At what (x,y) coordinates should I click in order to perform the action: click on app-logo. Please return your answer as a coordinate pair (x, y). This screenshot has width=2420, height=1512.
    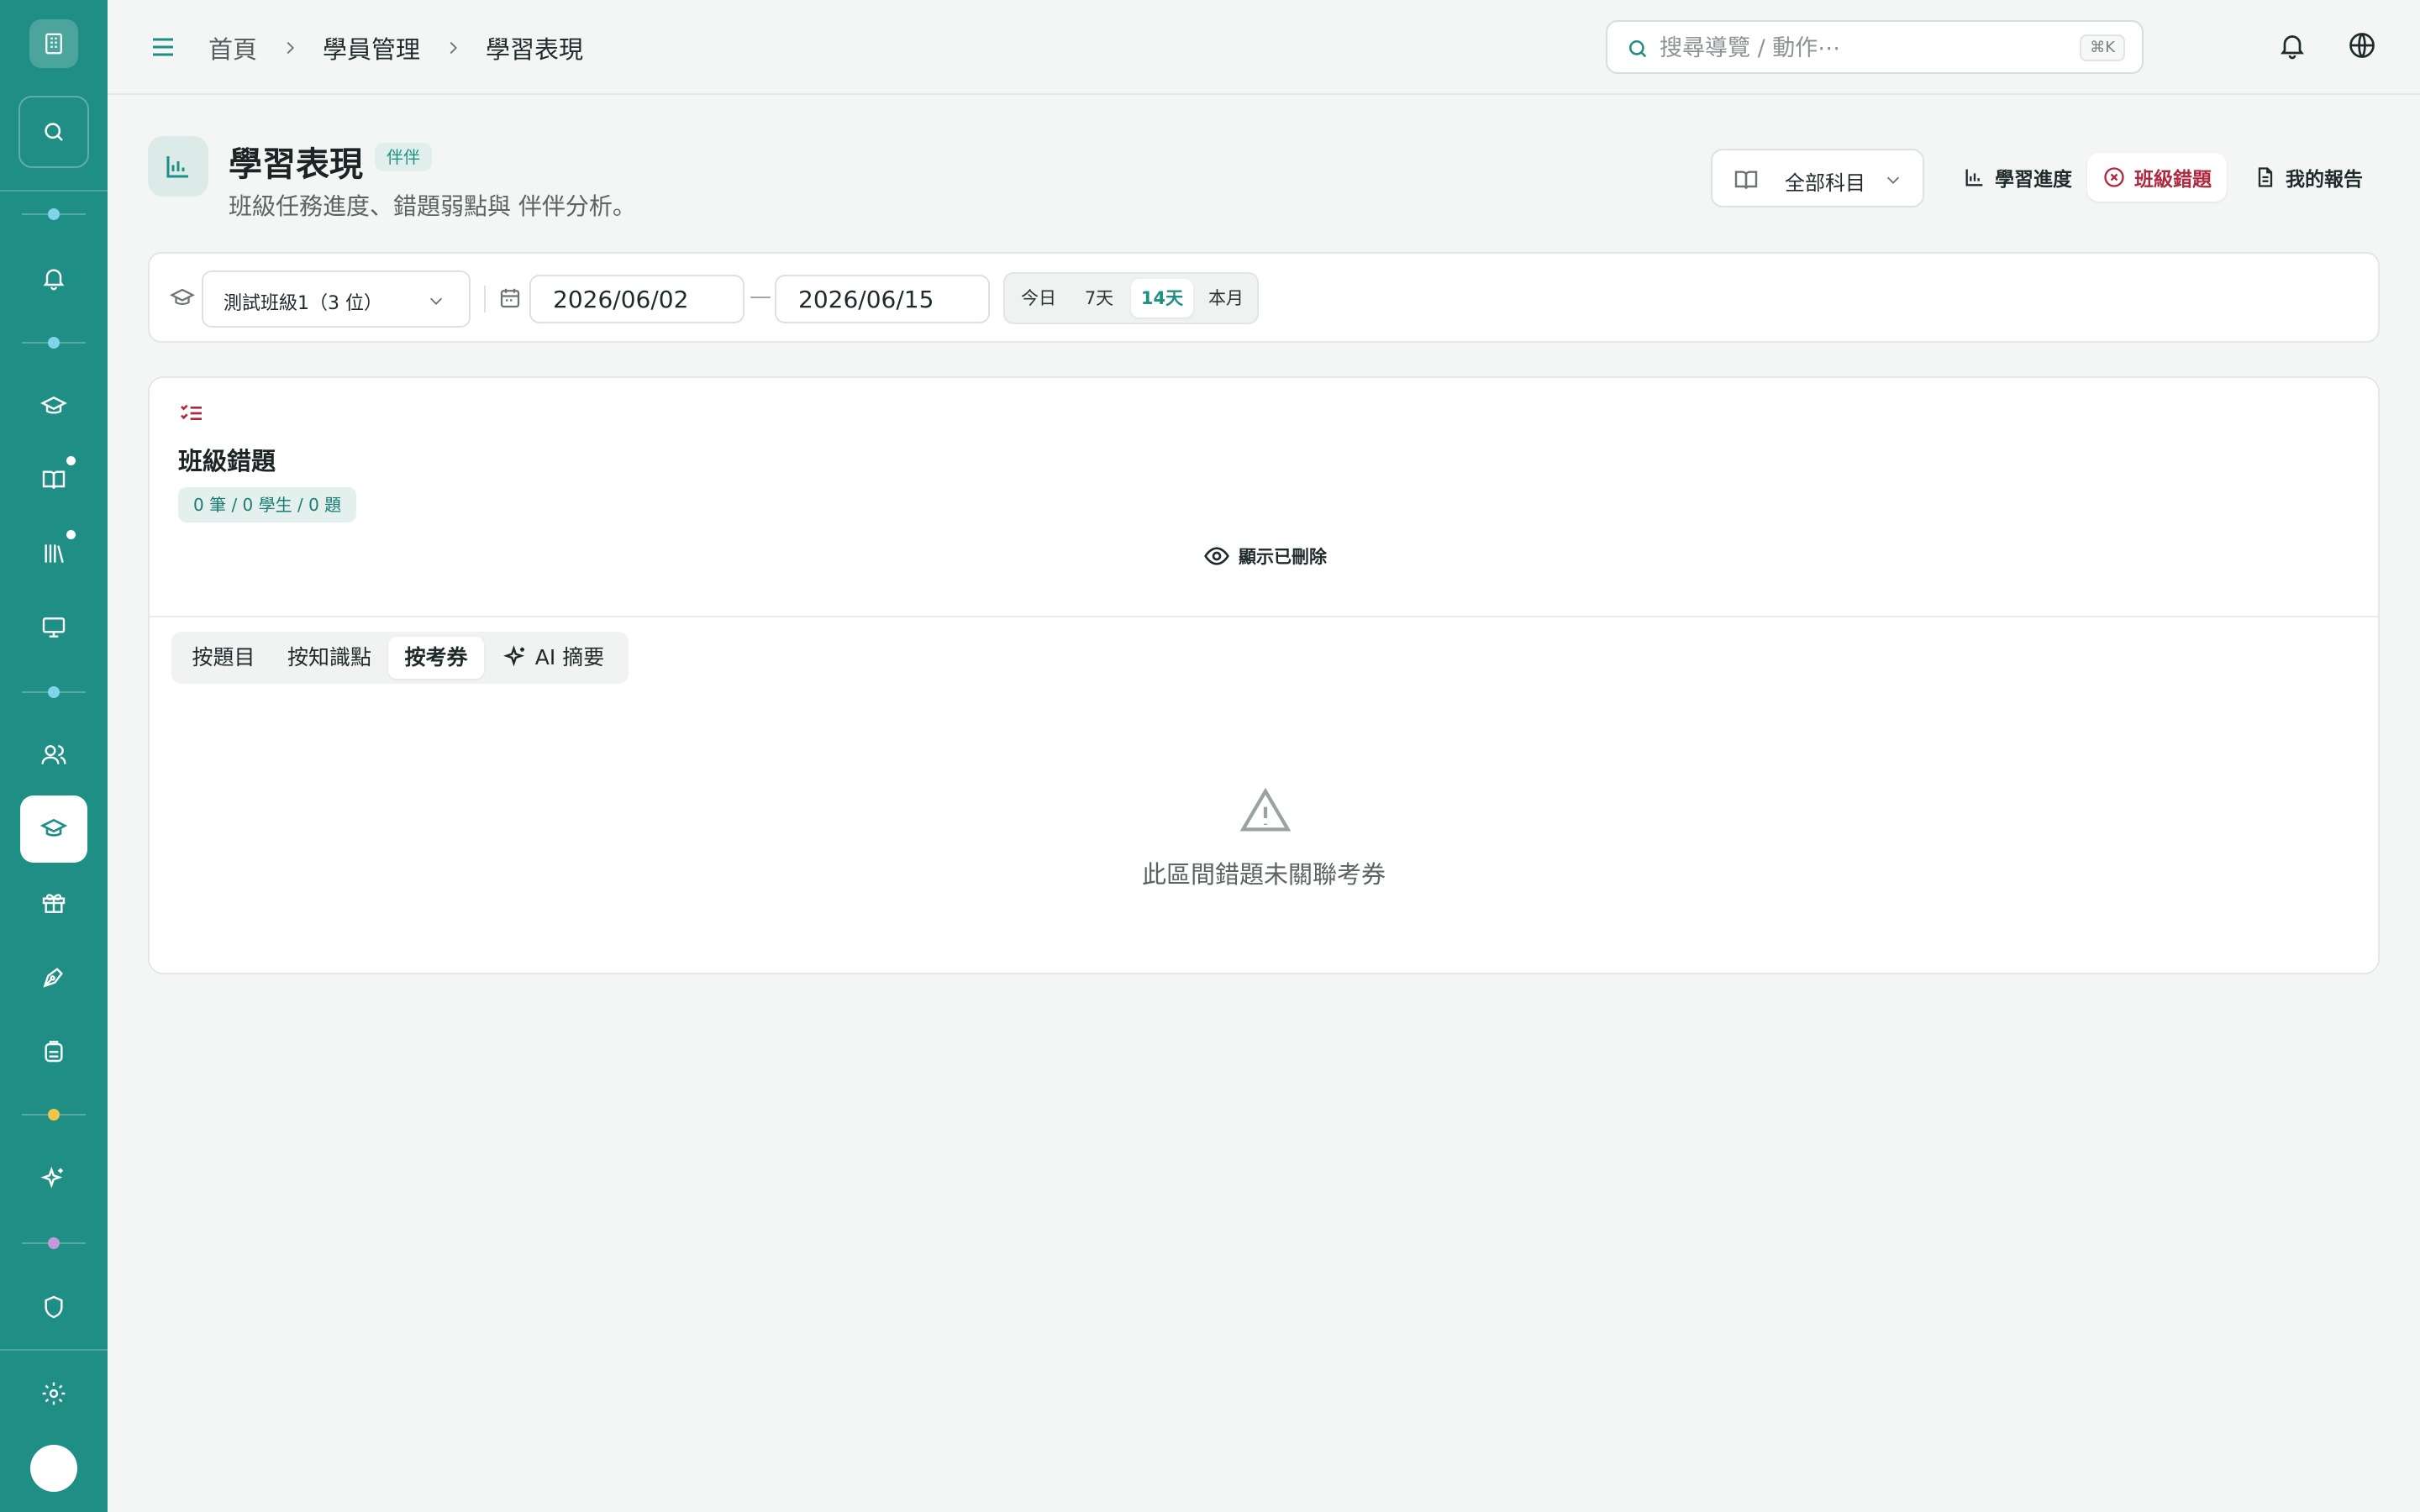
    Looking at the image, I should click on (53, 43).